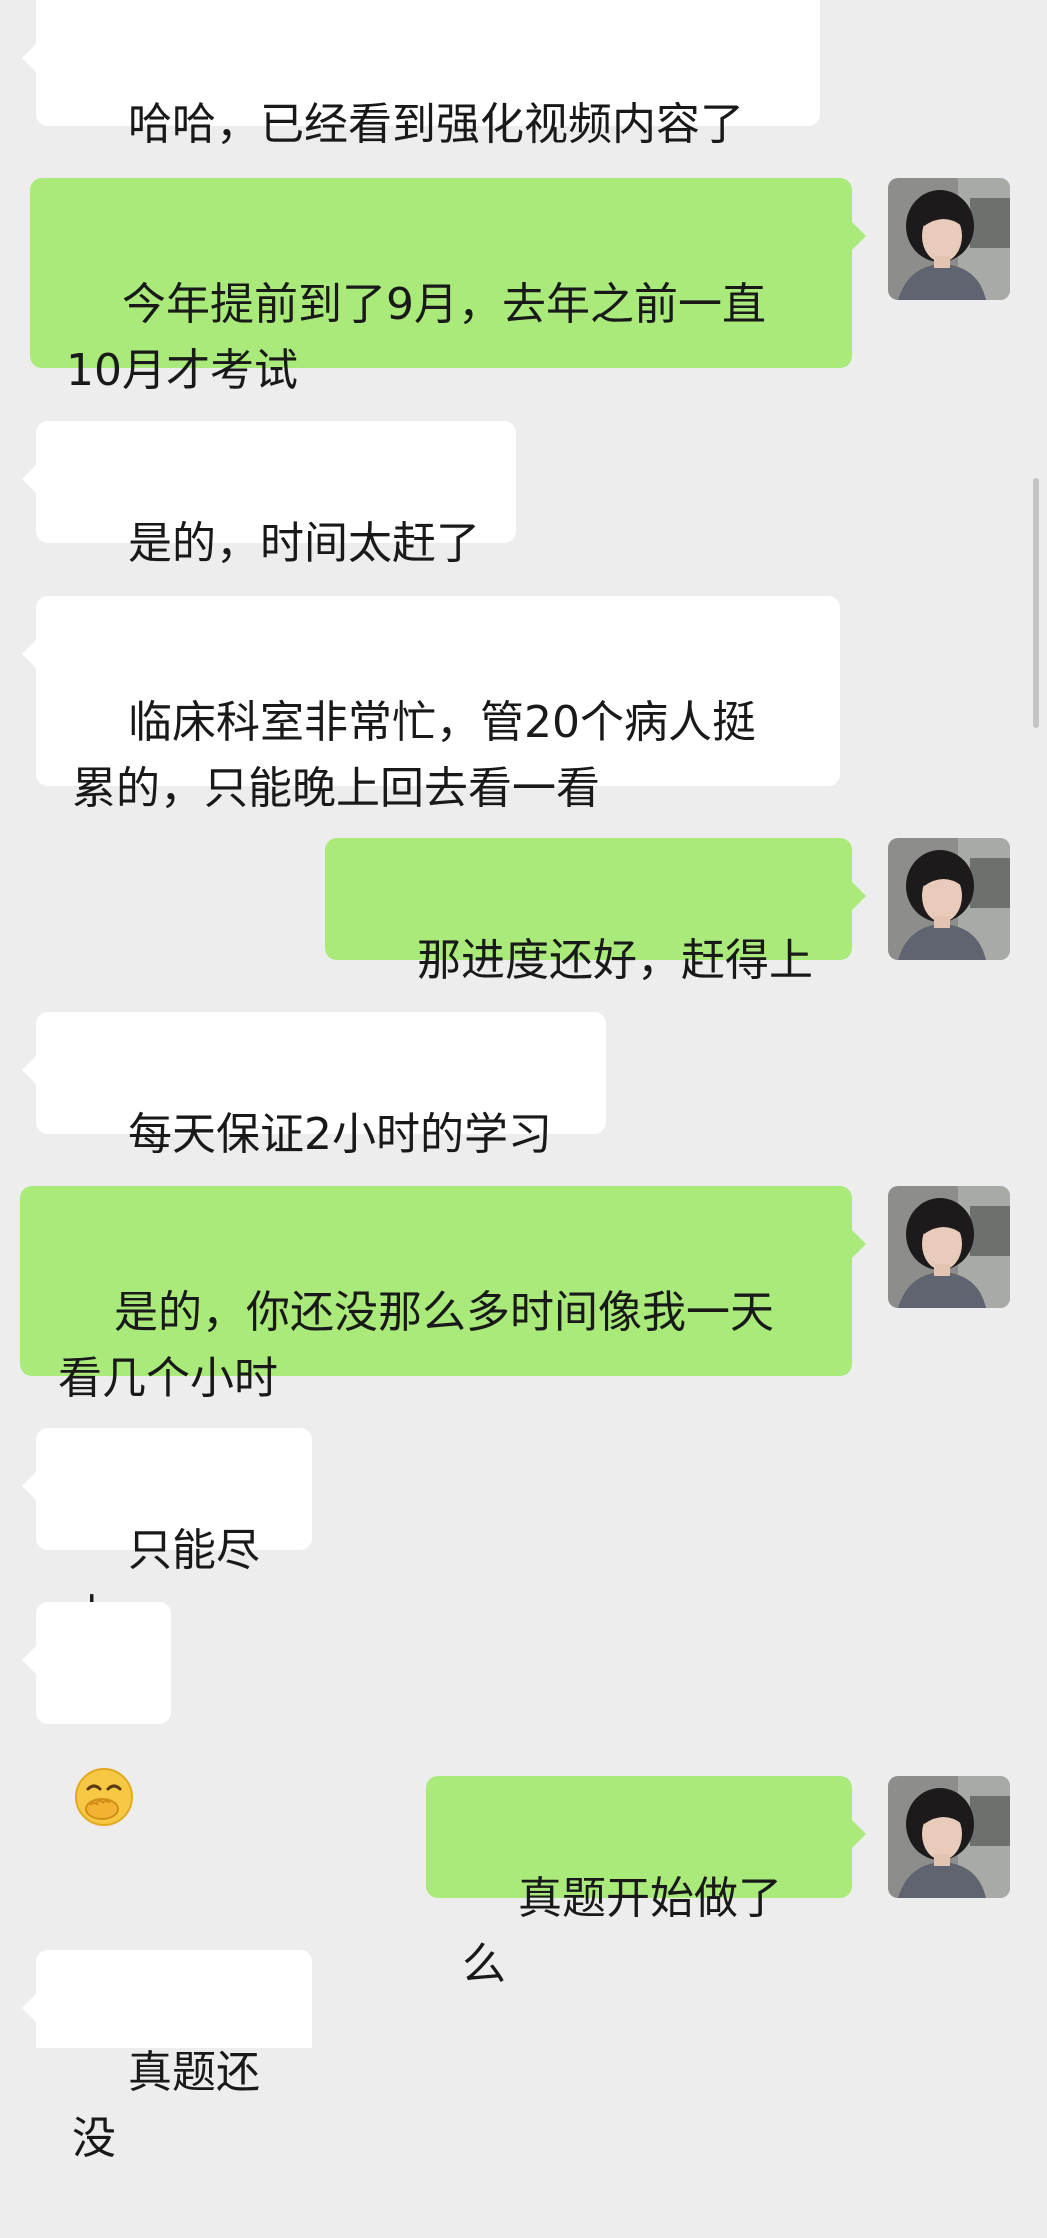 This screenshot has width=1047, height=2238. Describe the element at coordinates (416, 1345) in the screenshot. I see `message-text: 是的，你还没那么多时间像我一天 看几个小时` at that location.